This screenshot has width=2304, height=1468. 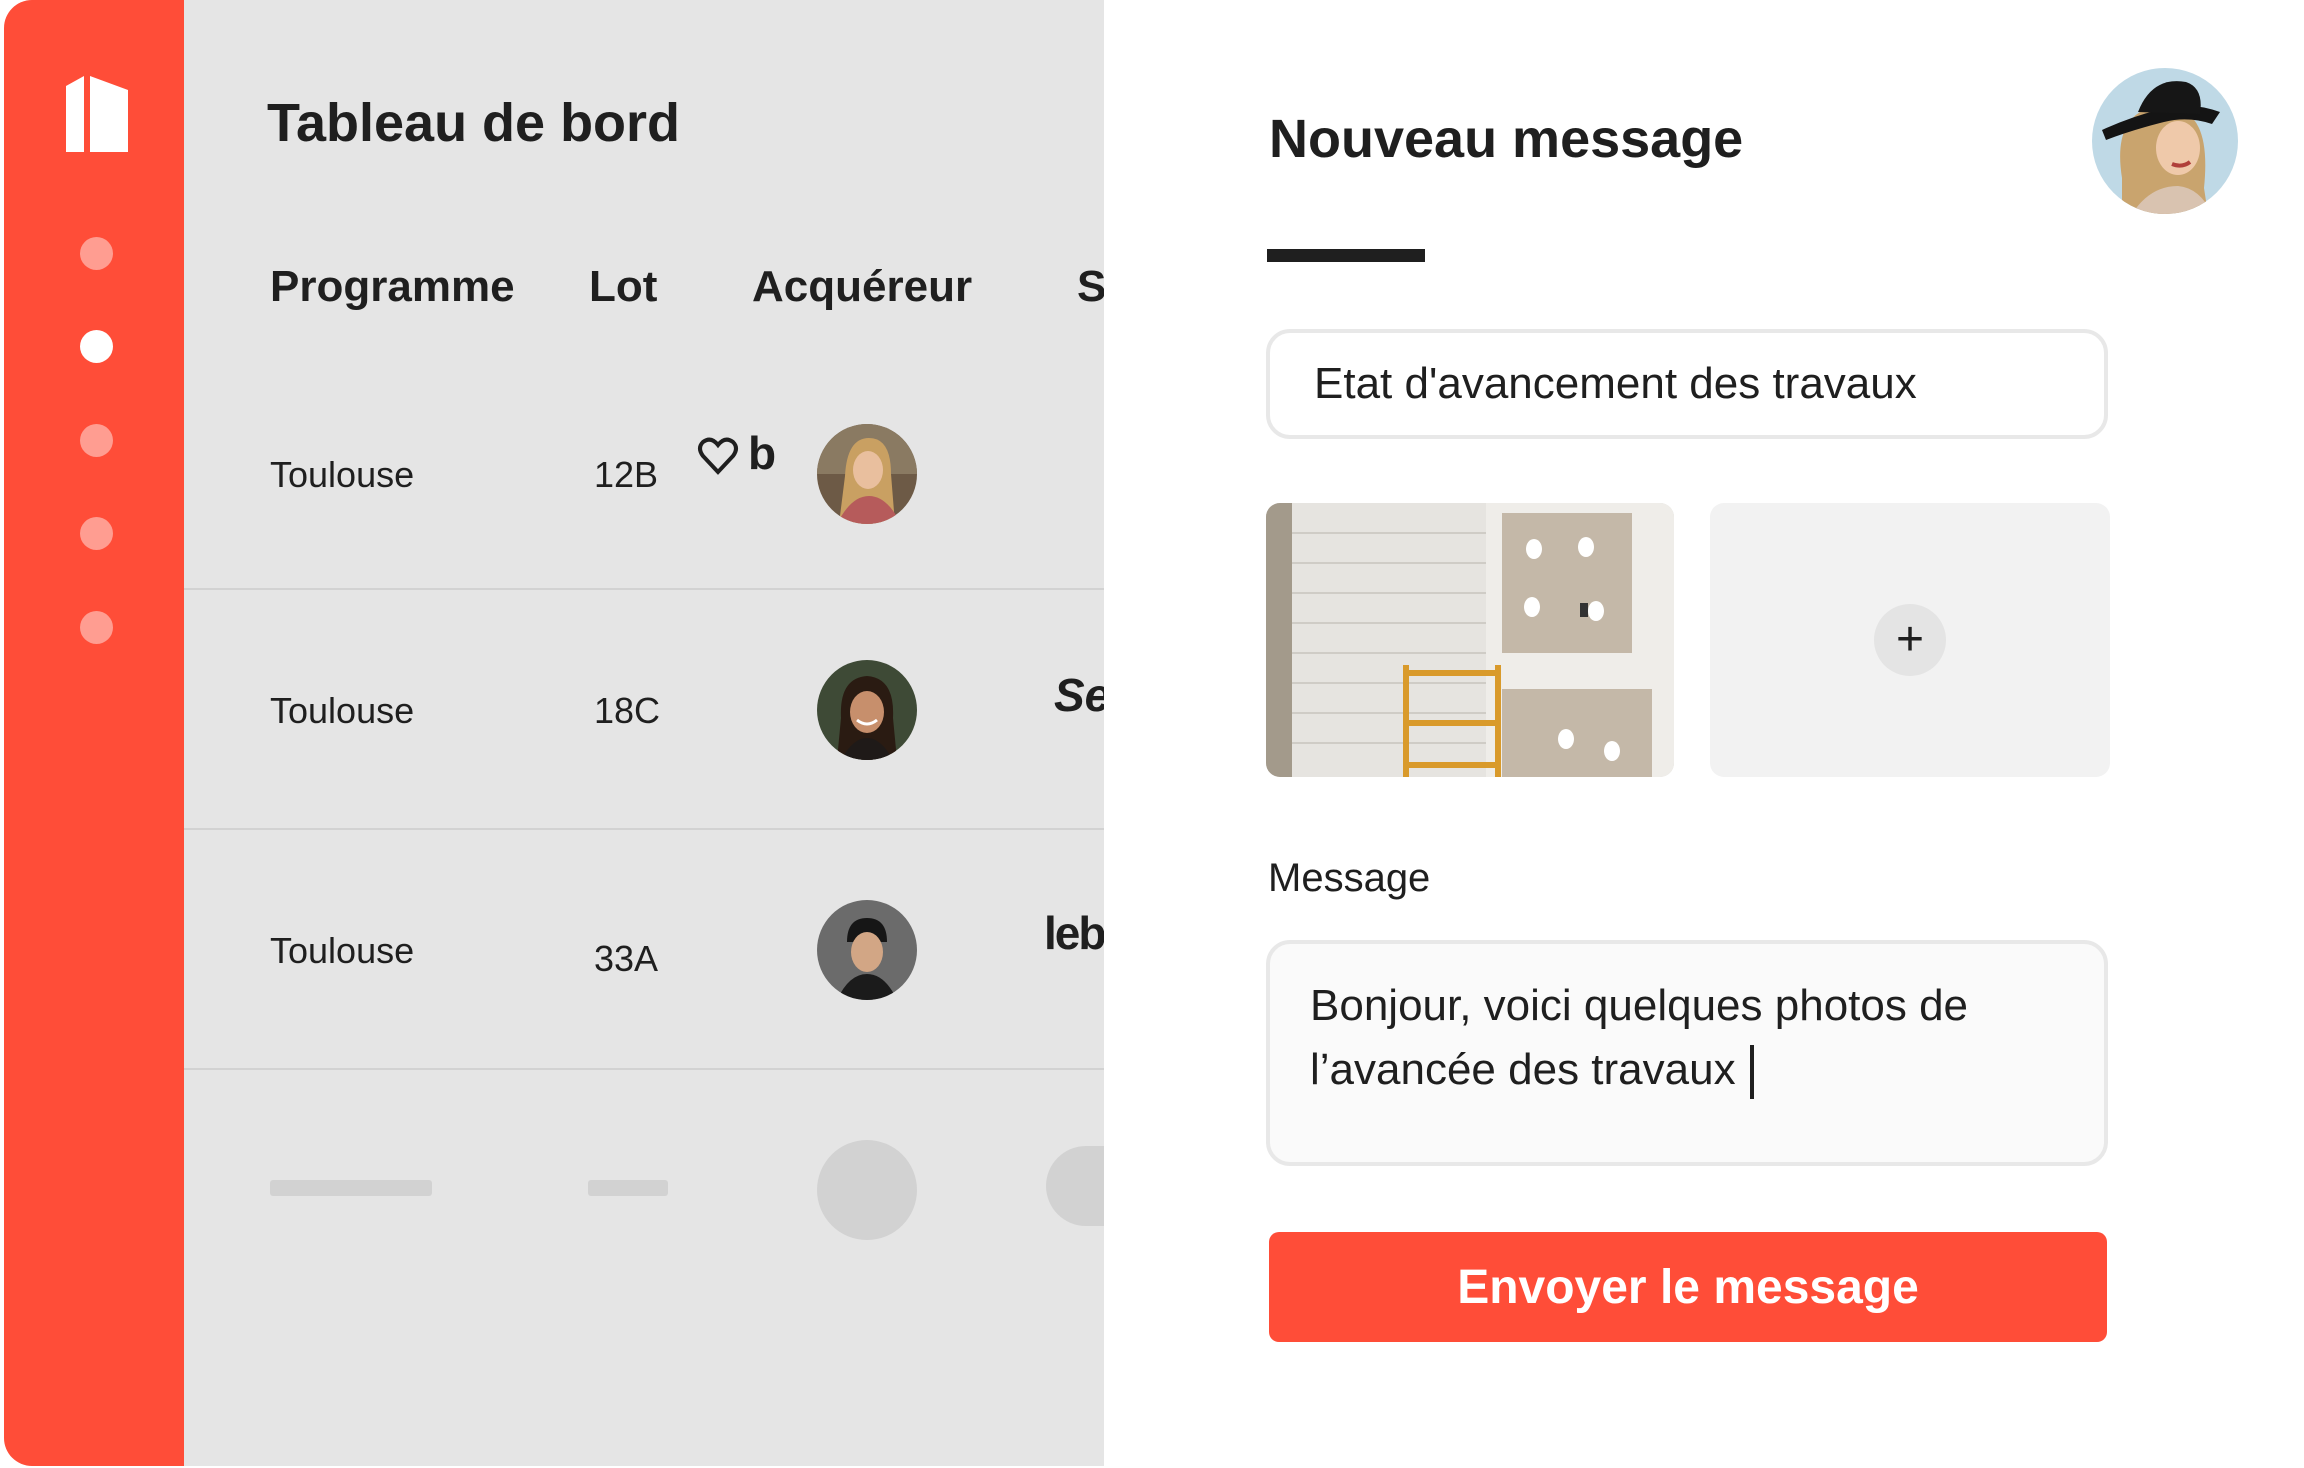 I want to click on message-text-line-1: Bonjour, voici quelques photos de, so click(x=1639, y=1005).